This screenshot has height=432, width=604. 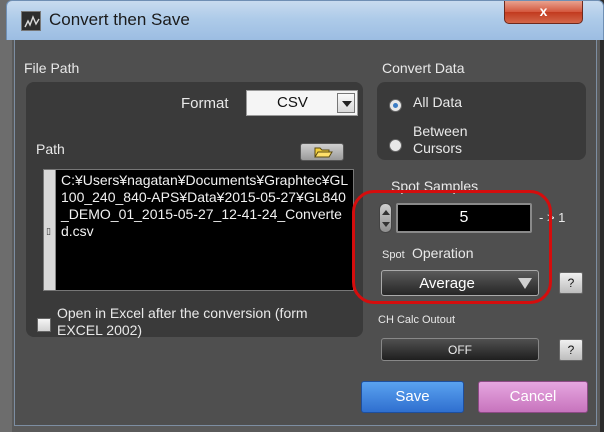 What do you see at coordinates (44, 325) in the screenshot?
I see `open-excel-checkbox` at bounding box center [44, 325].